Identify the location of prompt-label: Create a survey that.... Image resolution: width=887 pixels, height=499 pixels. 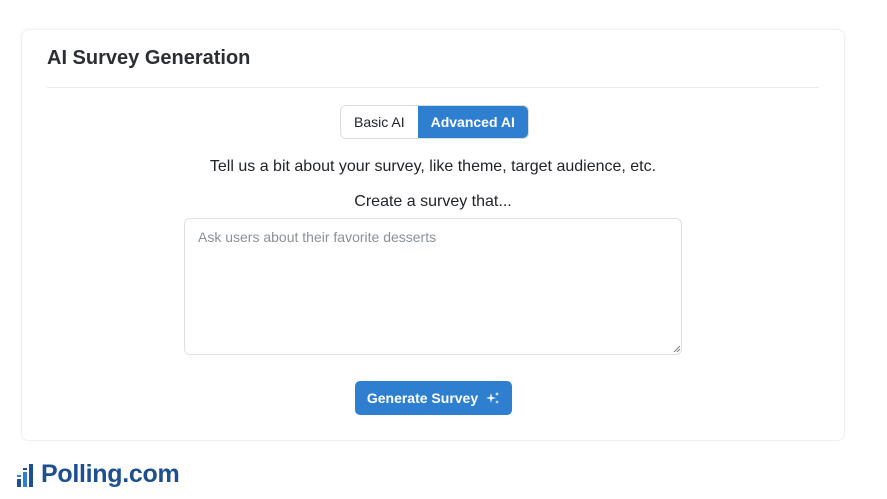
(433, 201).